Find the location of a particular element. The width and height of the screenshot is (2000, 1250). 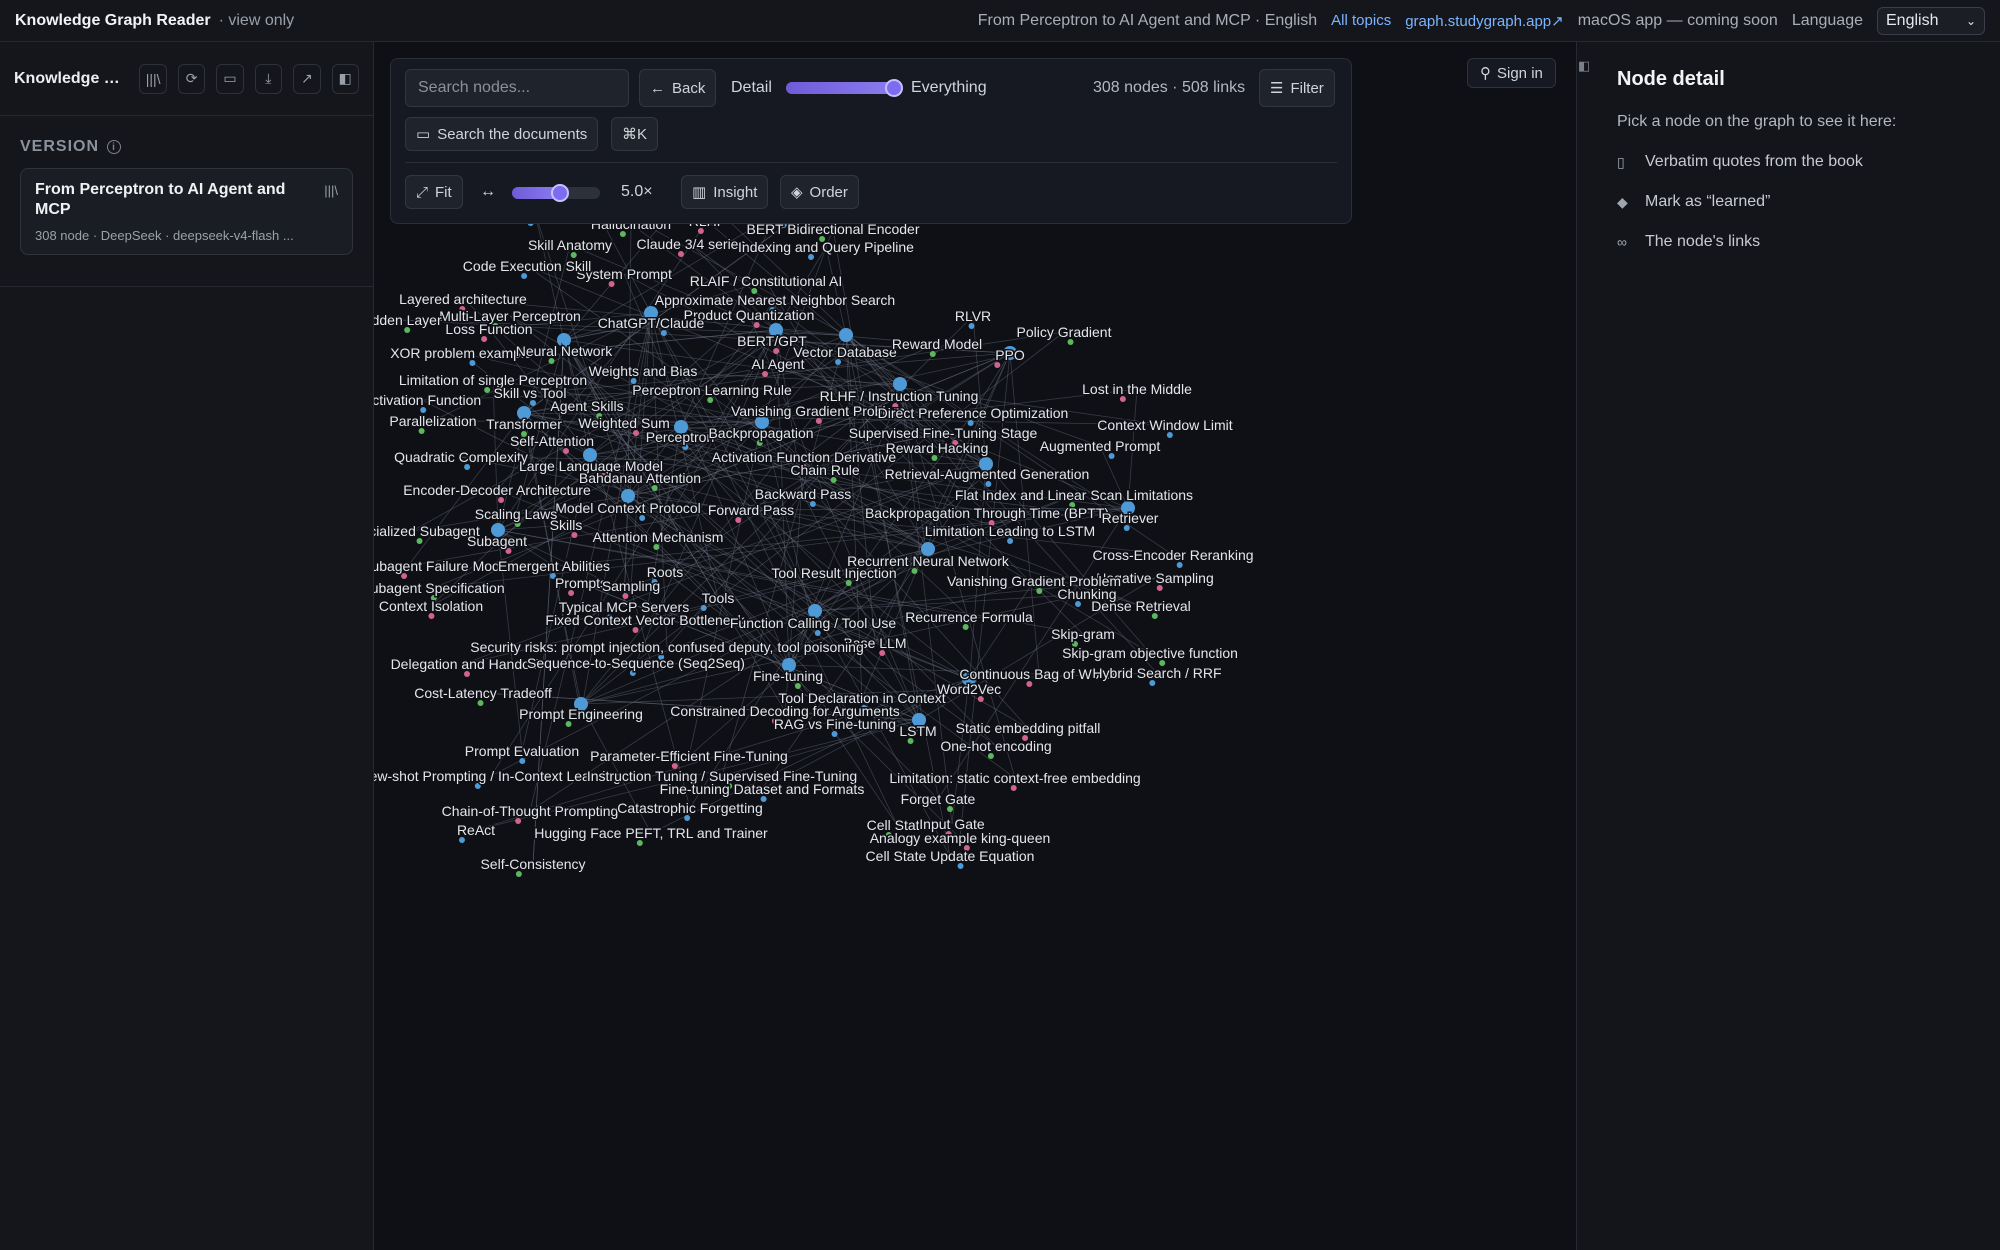

filter-button: ☰ Filter is located at coordinates (1297, 88).